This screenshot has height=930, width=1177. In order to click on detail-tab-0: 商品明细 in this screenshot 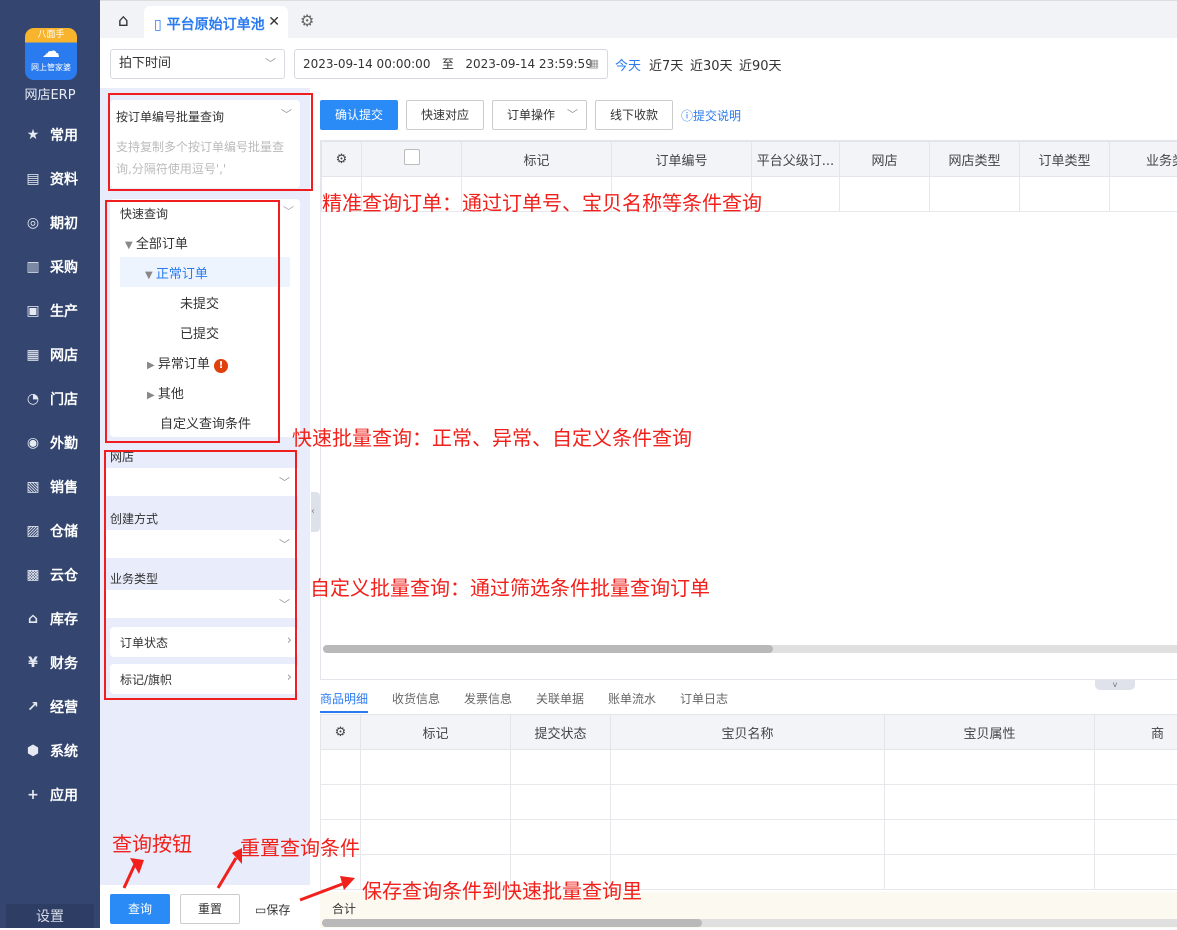, I will do `click(344, 698)`.